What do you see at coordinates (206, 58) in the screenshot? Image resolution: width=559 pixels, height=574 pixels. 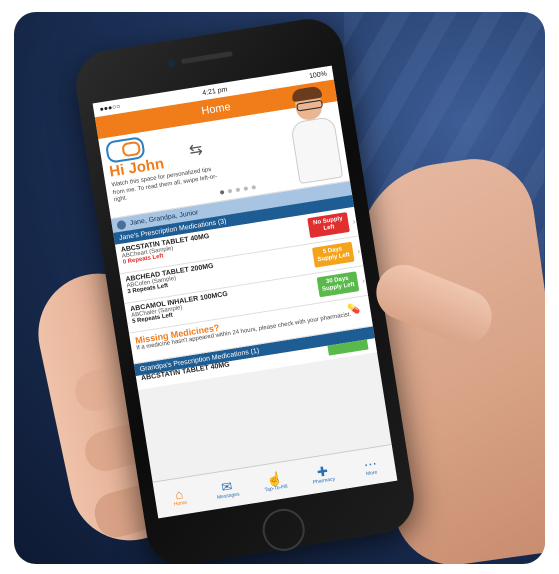 I see `earpiece-speaker` at bounding box center [206, 58].